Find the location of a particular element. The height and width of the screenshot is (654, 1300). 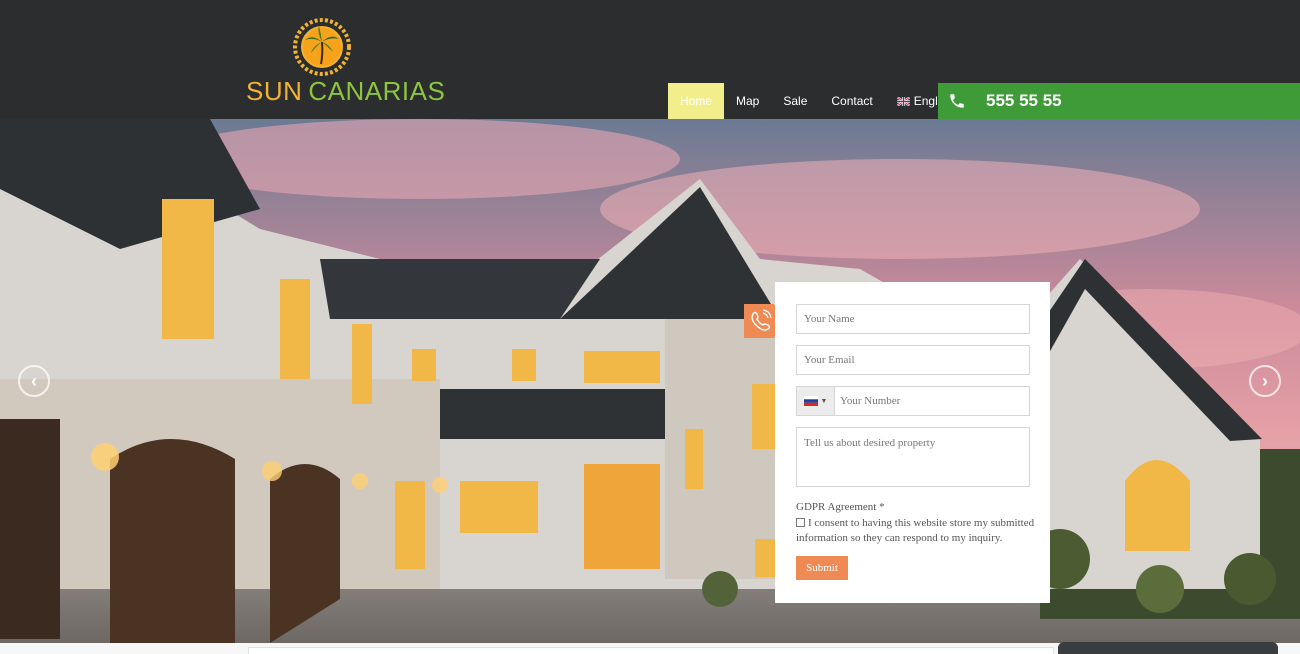

email-placeholder: Your Email is located at coordinates (829, 360).